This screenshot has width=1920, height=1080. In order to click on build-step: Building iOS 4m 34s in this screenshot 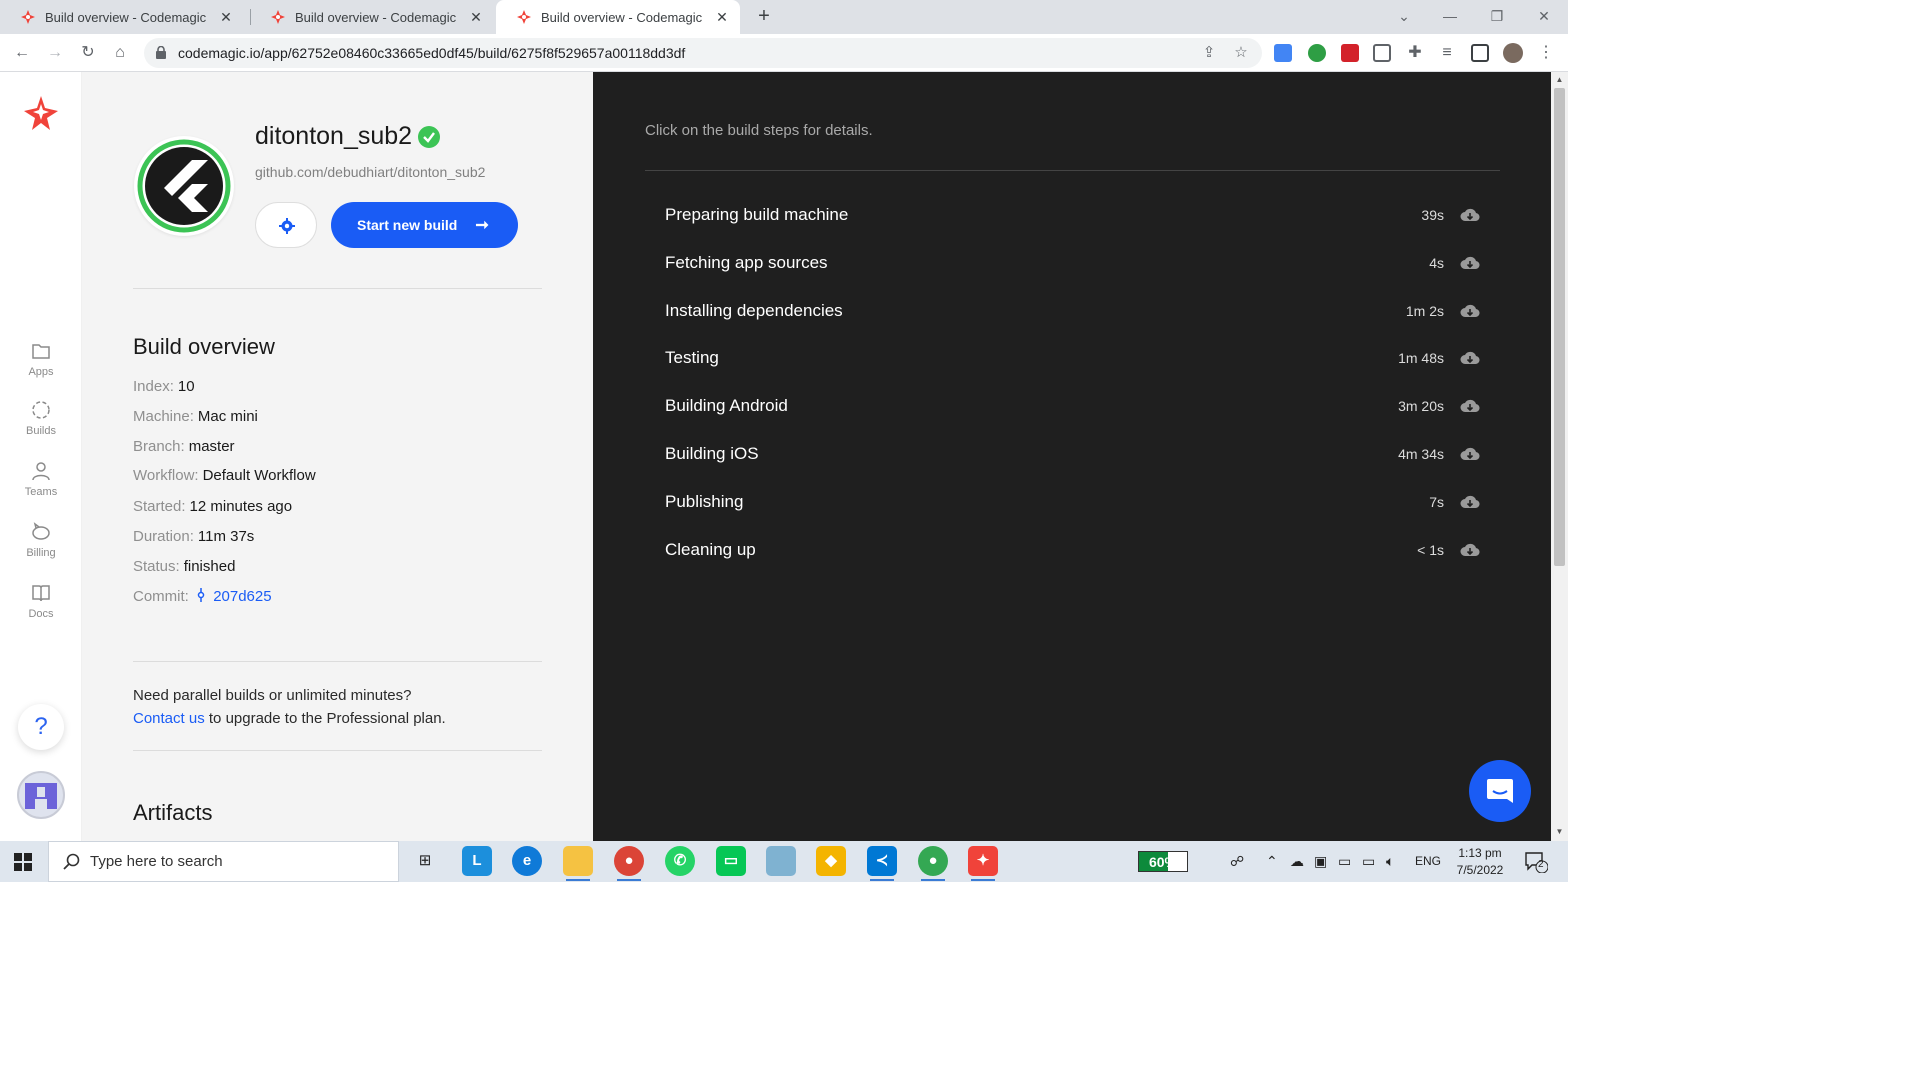, I will do `click(1072, 454)`.